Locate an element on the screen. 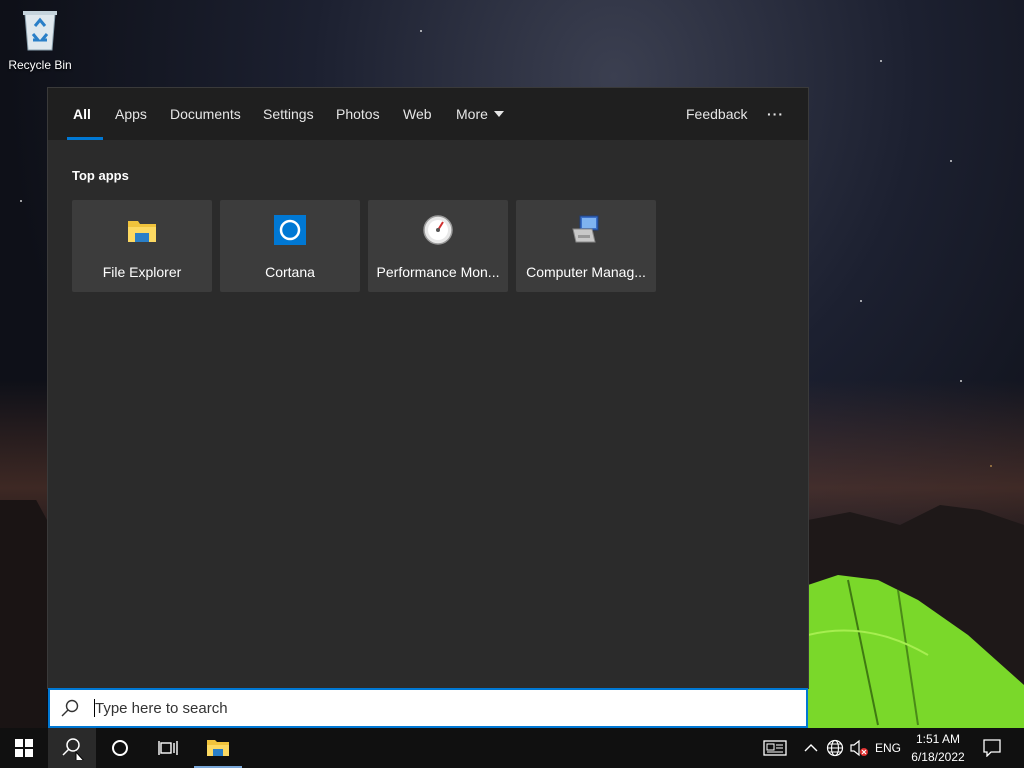 The height and width of the screenshot is (768, 1024). top-apps-heading: Top apps is located at coordinates (100, 175).